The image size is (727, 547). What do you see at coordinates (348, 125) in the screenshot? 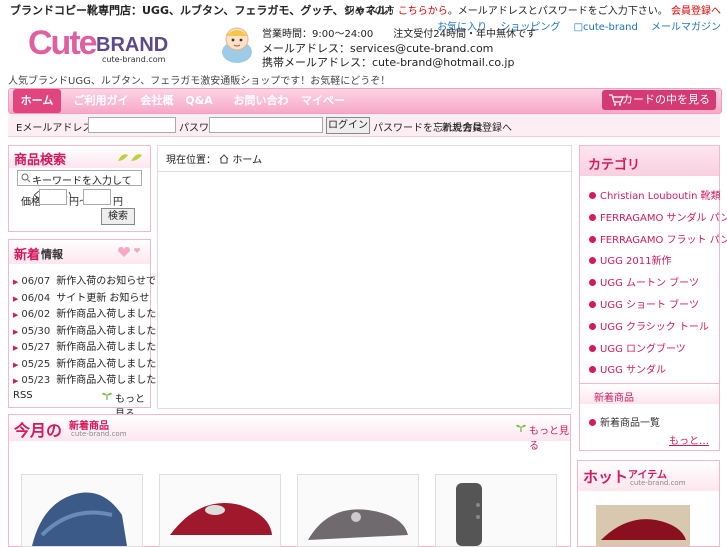
I see `login-button: ログイン` at bounding box center [348, 125].